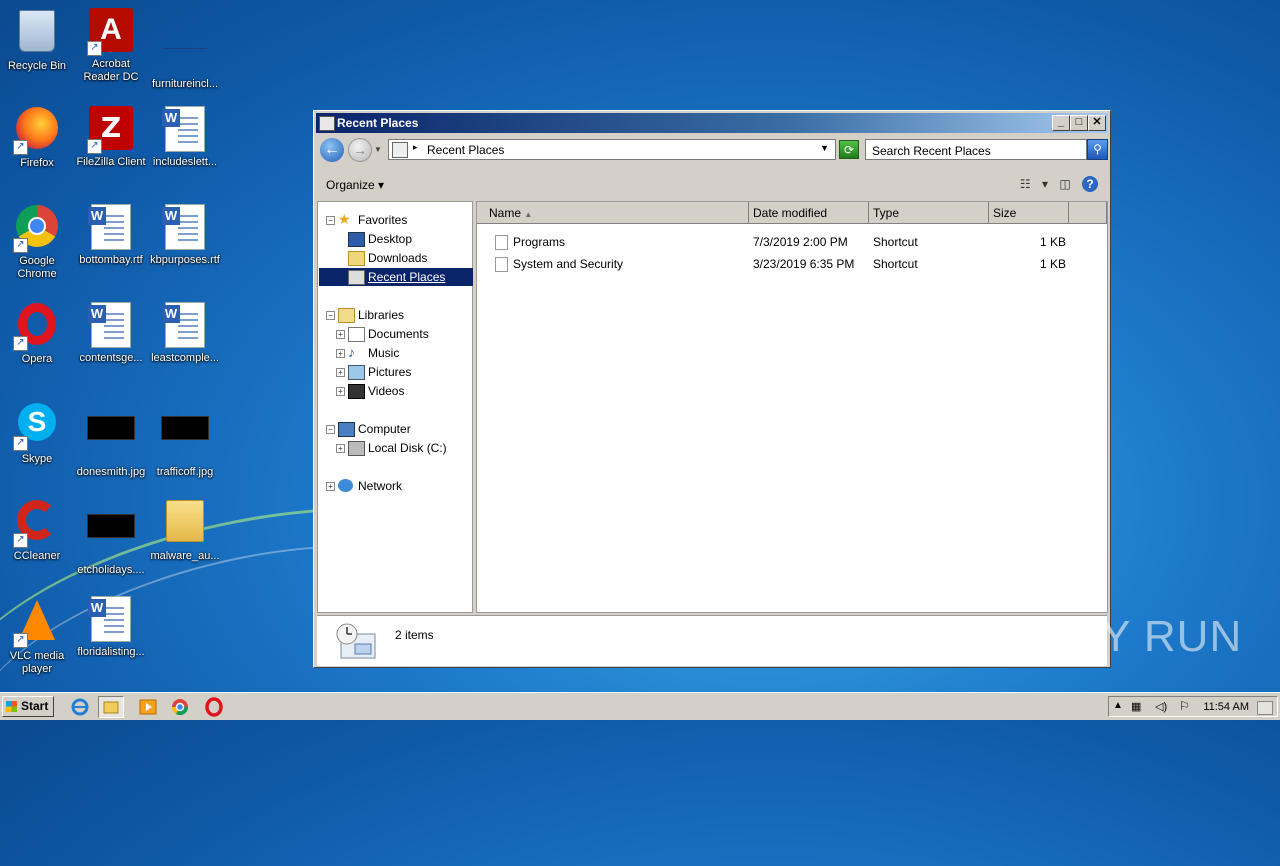  Describe the element at coordinates (346, 429) in the screenshot. I see `computer-icon` at that location.